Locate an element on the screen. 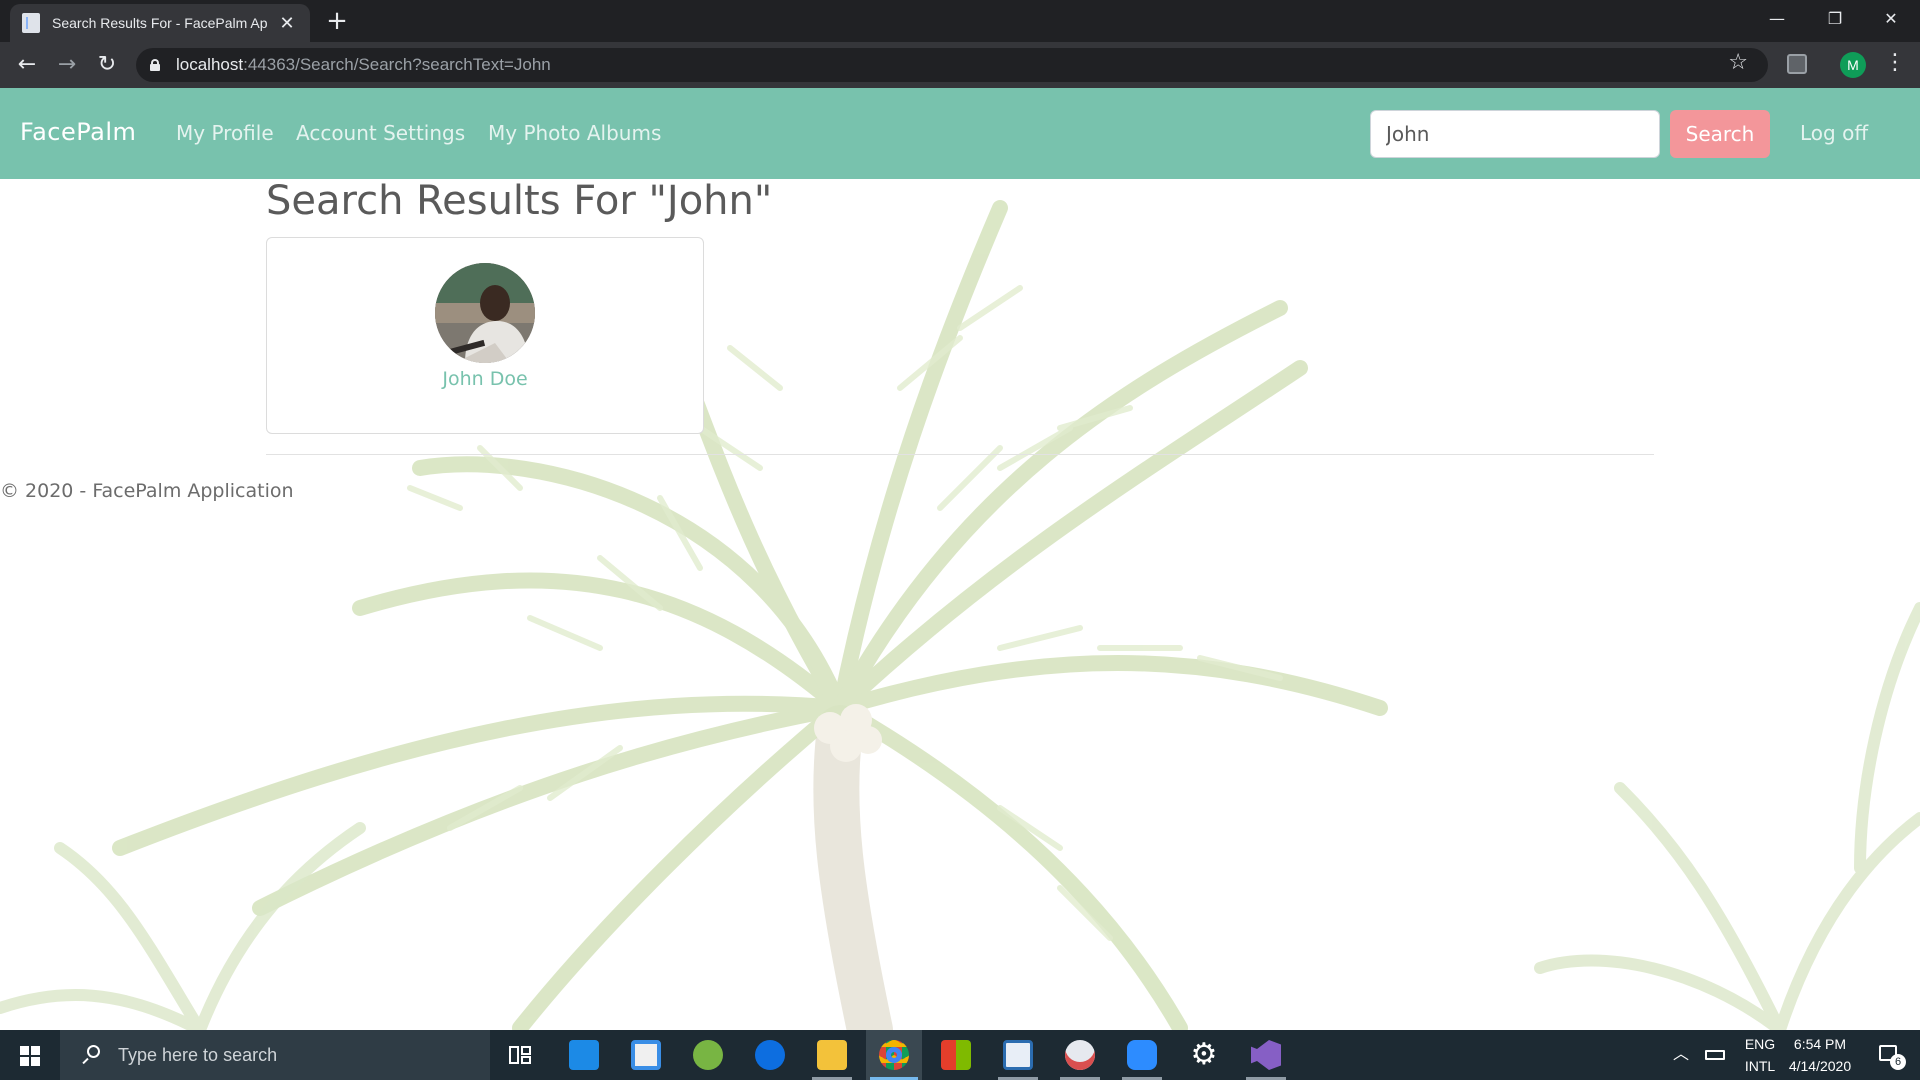 This screenshot has height=1080, width=1920. taskbar-settings: ⚙ is located at coordinates (1204, 1055).